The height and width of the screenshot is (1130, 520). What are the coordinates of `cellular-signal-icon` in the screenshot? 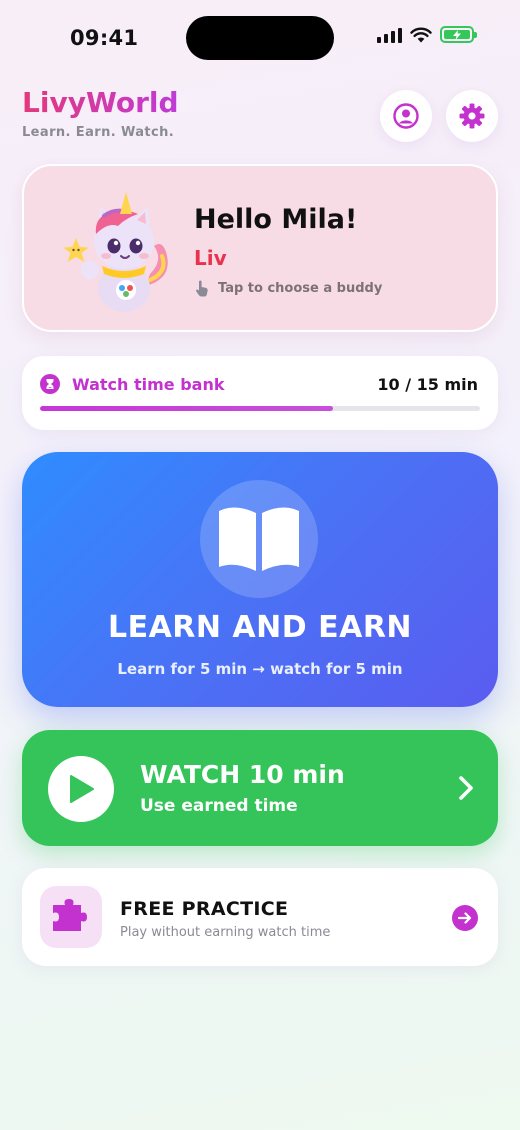 It's located at (389, 35).